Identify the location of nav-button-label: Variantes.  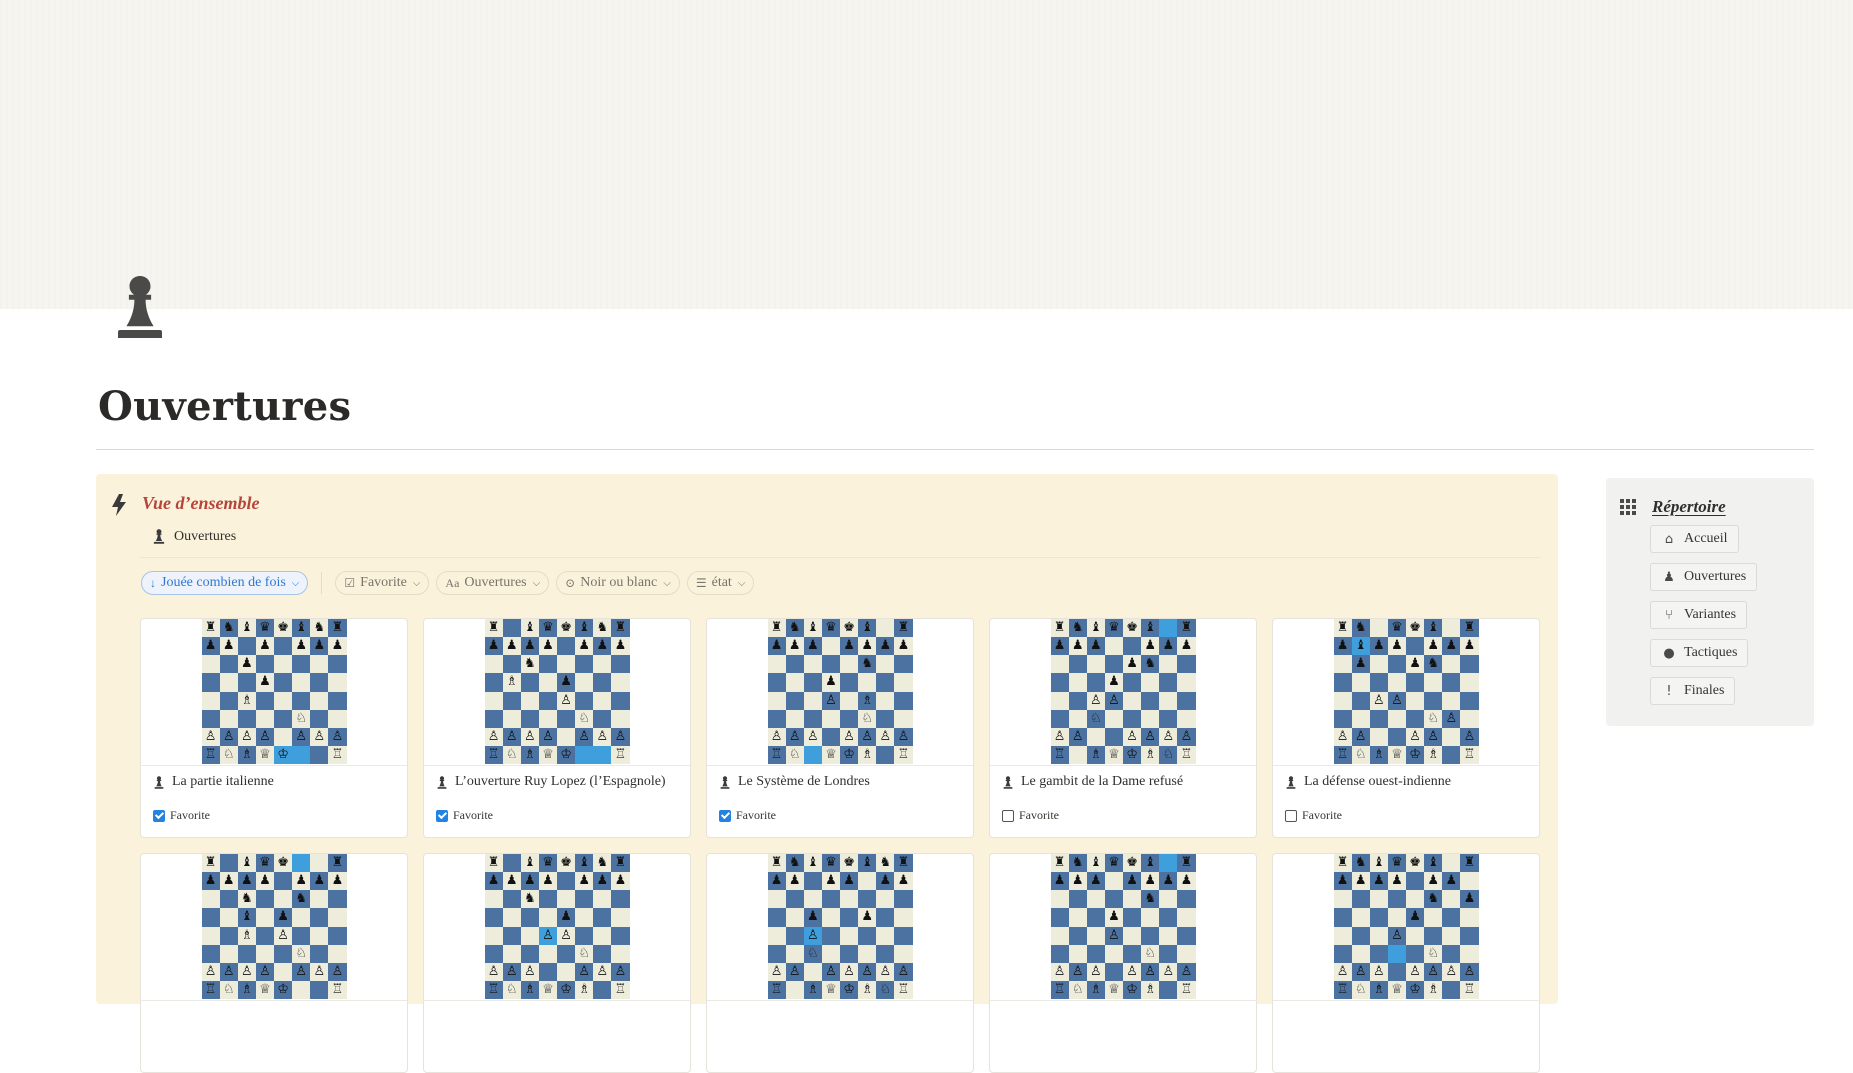
(1710, 614).